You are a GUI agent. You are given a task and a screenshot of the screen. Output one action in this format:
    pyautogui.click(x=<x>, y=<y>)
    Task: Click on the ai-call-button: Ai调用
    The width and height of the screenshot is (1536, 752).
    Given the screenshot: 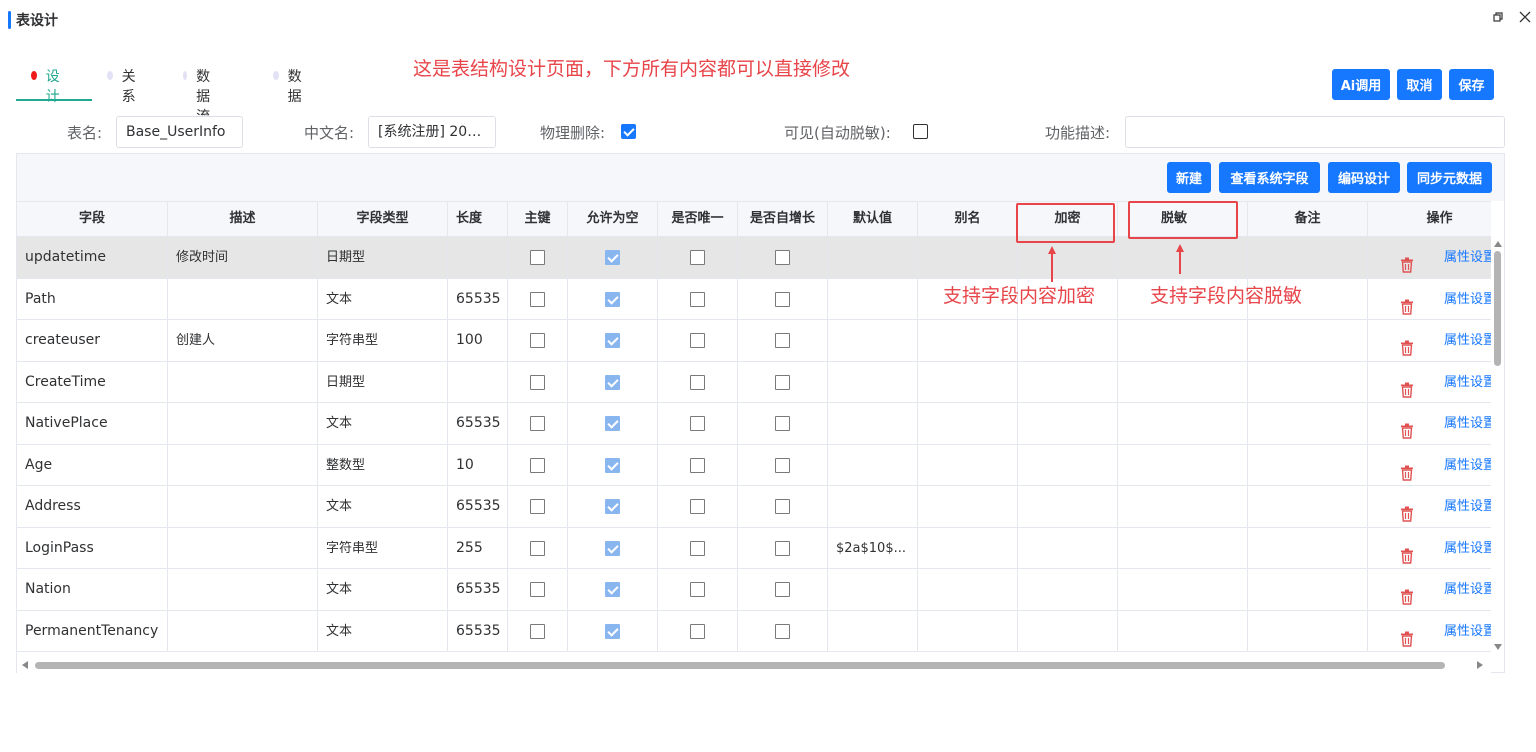 What is the action you would take?
    pyautogui.click(x=1361, y=84)
    